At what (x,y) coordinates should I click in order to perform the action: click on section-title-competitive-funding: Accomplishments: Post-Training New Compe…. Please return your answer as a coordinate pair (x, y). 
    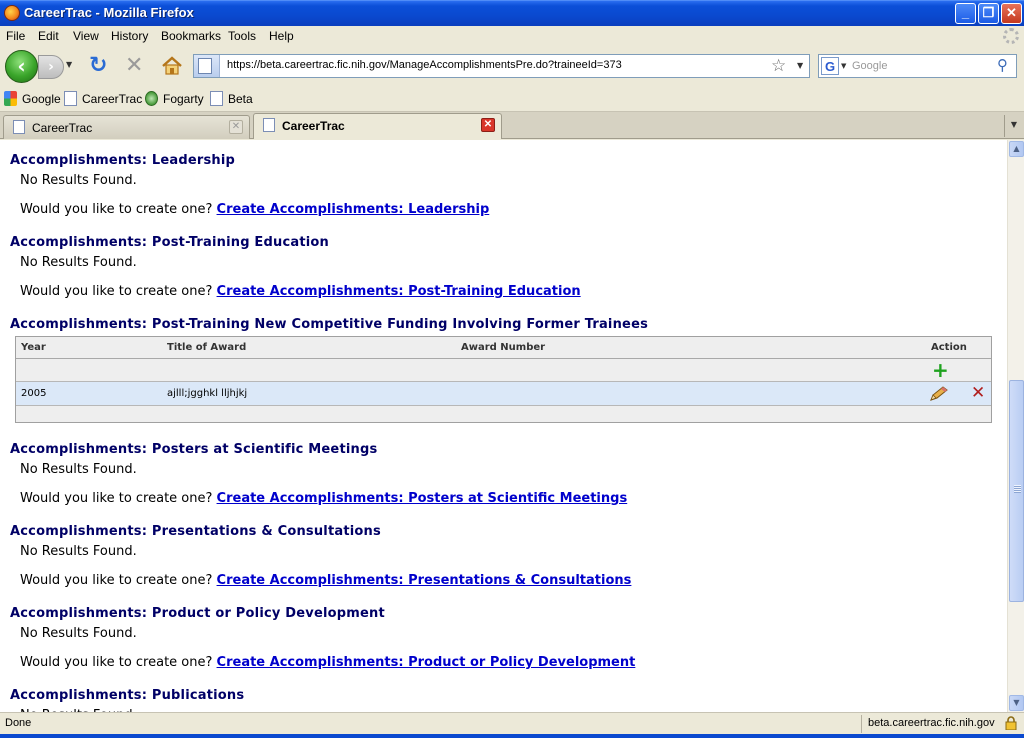
    Looking at the image, I should click on (329, 324).